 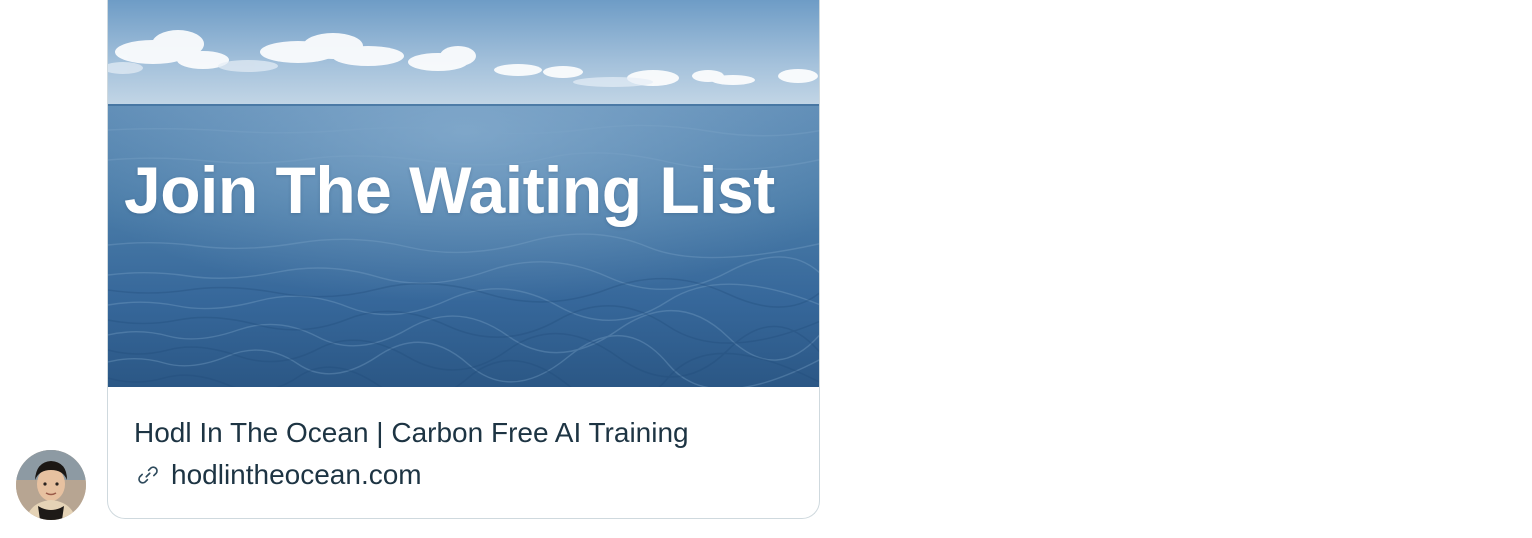 I want to click on card-domain-link: hodlintheocean.com, so click(x=278, y=475).